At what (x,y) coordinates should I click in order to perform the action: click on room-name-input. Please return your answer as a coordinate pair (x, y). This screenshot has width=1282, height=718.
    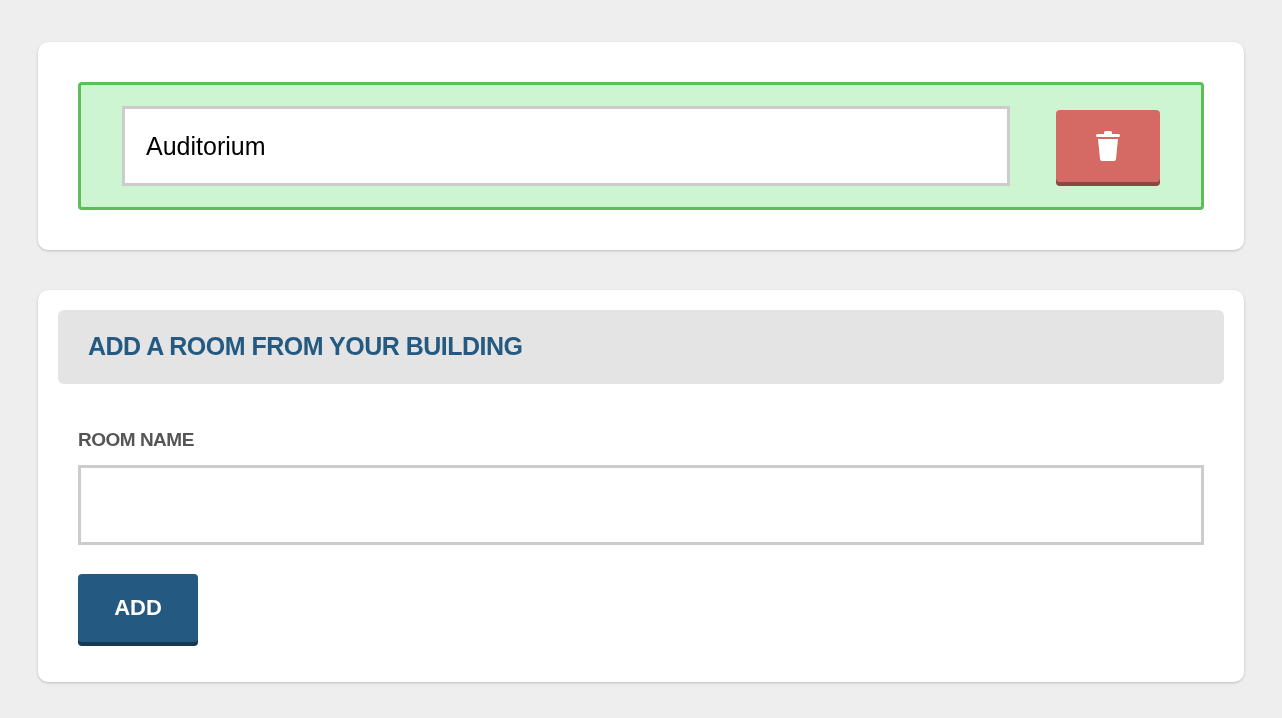
    Looking at the image, I should click on (641, 504).